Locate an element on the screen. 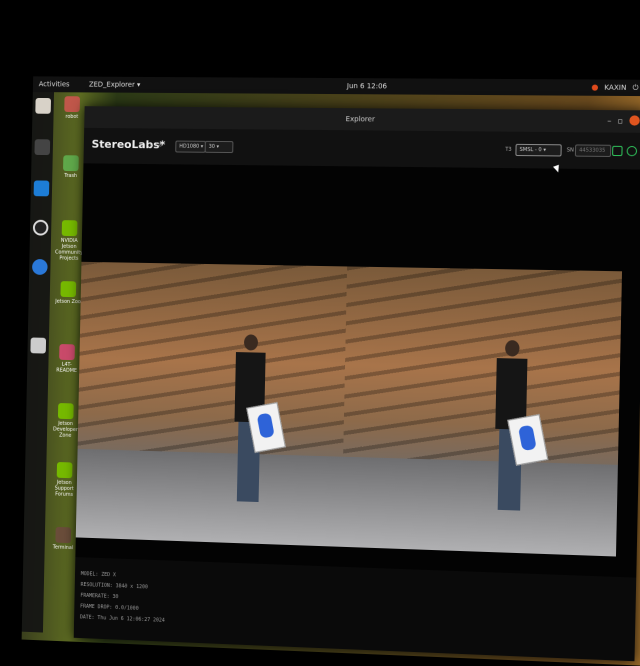 Image resolution: width=640 pixels, height=666 pixels. desktop-icon-jetson-dev: Jetson Developer Zone is located at coordinates (66, 421).